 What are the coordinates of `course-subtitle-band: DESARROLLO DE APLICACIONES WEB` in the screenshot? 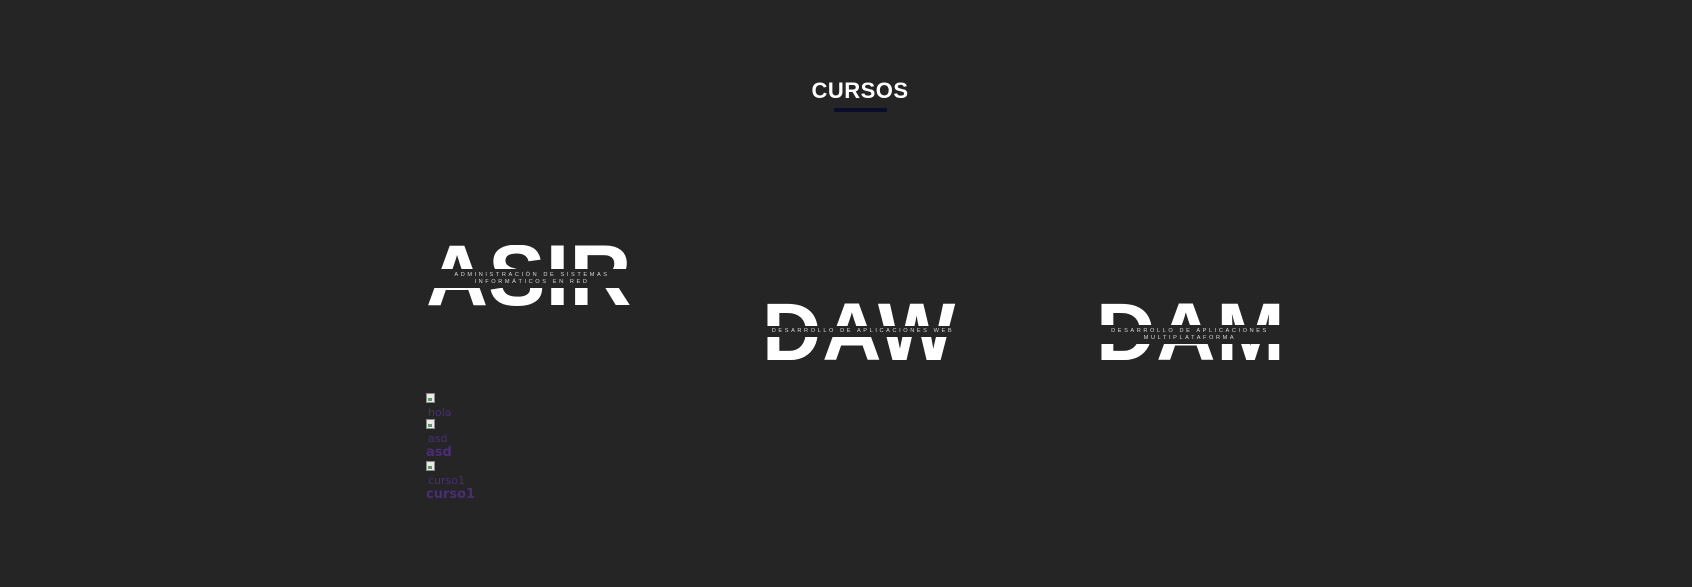 It's located at (863, 331).